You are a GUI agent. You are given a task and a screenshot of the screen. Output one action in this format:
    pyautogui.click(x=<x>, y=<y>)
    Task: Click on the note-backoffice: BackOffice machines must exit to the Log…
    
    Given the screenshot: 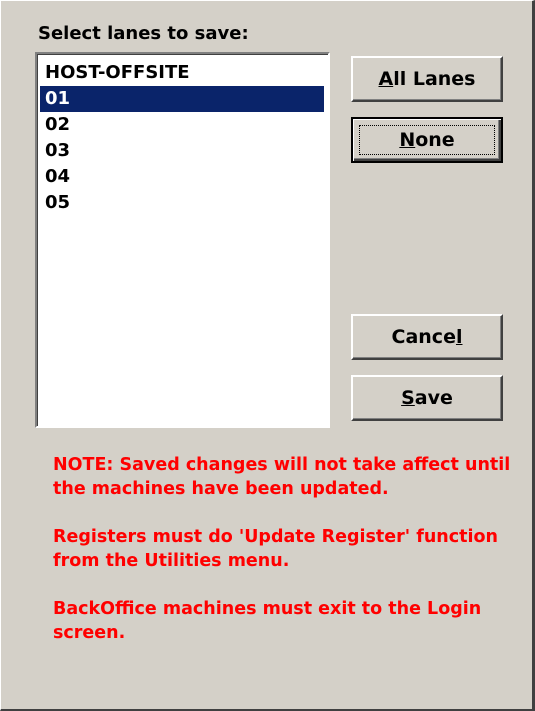 What is the action you would take?
    pyautogui.click(x=267, y=621)
    